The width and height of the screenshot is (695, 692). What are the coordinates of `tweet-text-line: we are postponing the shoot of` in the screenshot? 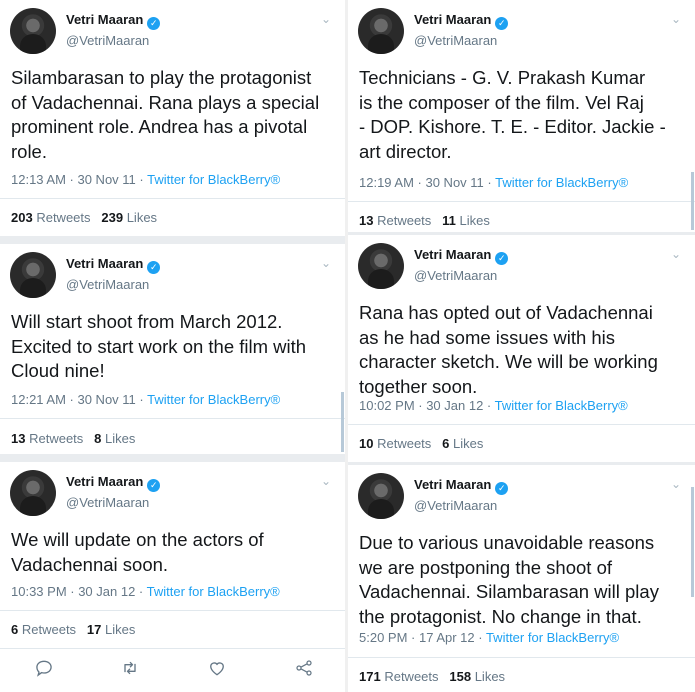 It's located at (486, 567).